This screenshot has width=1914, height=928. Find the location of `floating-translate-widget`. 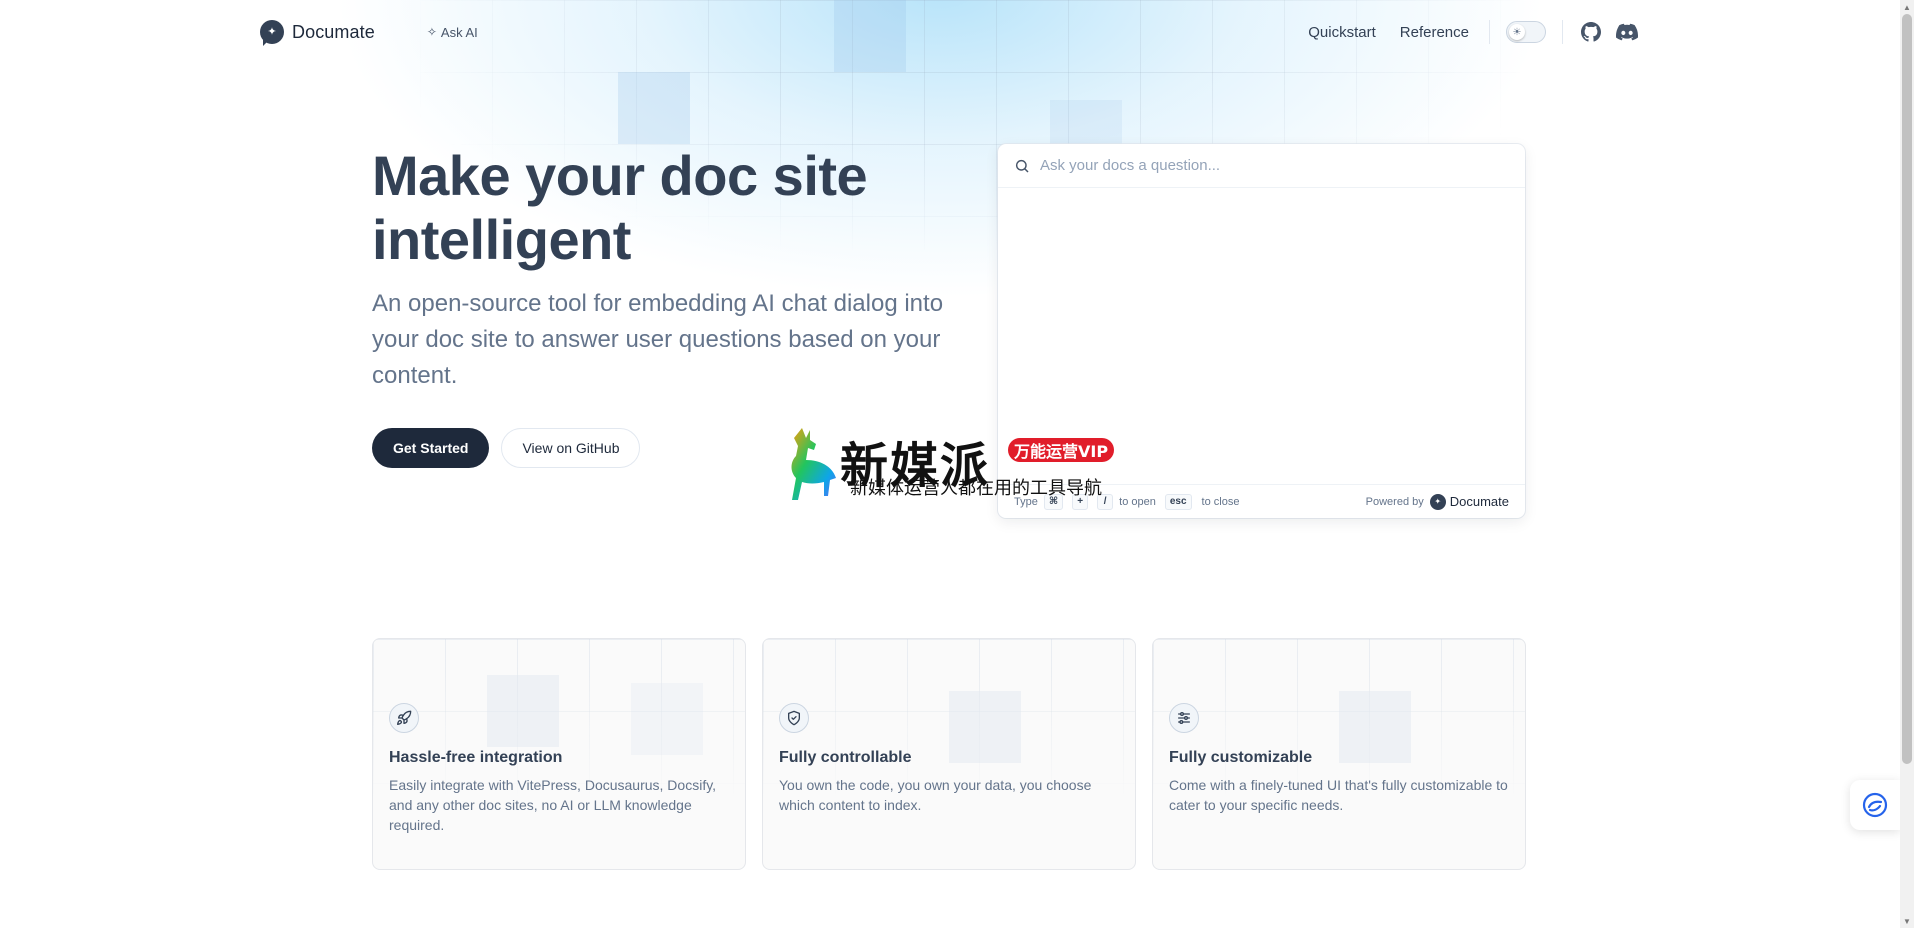

floating-translate-widget is located at coordinates (1875, 805).